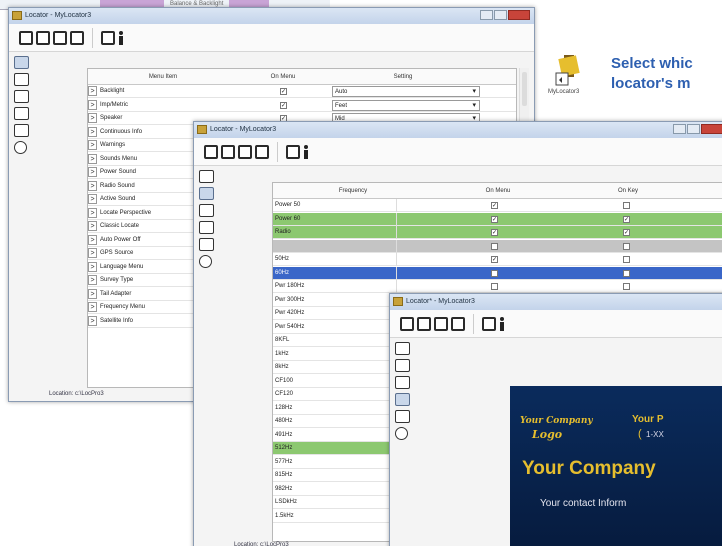  What do you see at coordinates (302, 105) in the screenshot?
I see `table-row: > Imp/Metric ✓ Feet` at bounding box center [302, 105].